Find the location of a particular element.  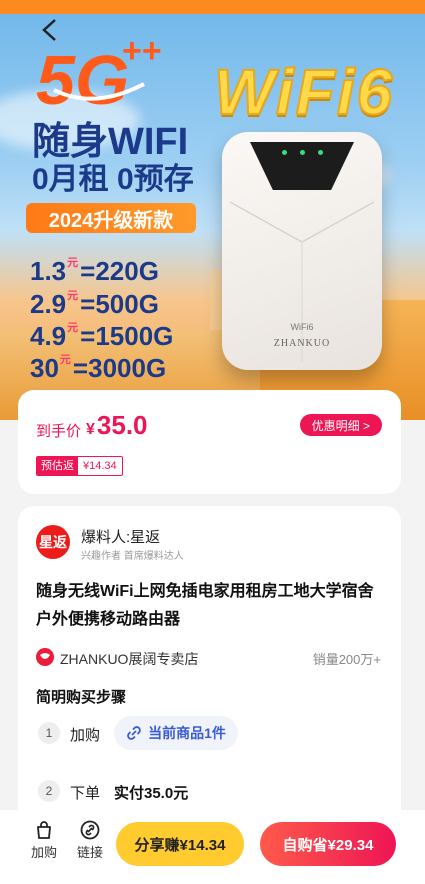

5g-logo: 5G ++ is located at coordinates (99, 72).